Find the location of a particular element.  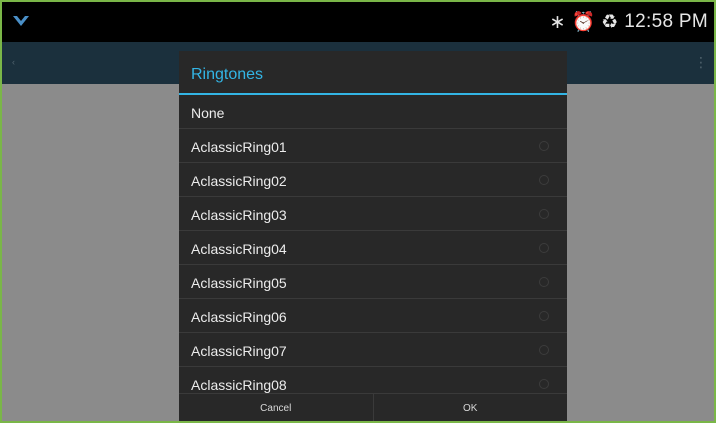

status-clock: 12:58 PM is located at coordinates (666, 21).